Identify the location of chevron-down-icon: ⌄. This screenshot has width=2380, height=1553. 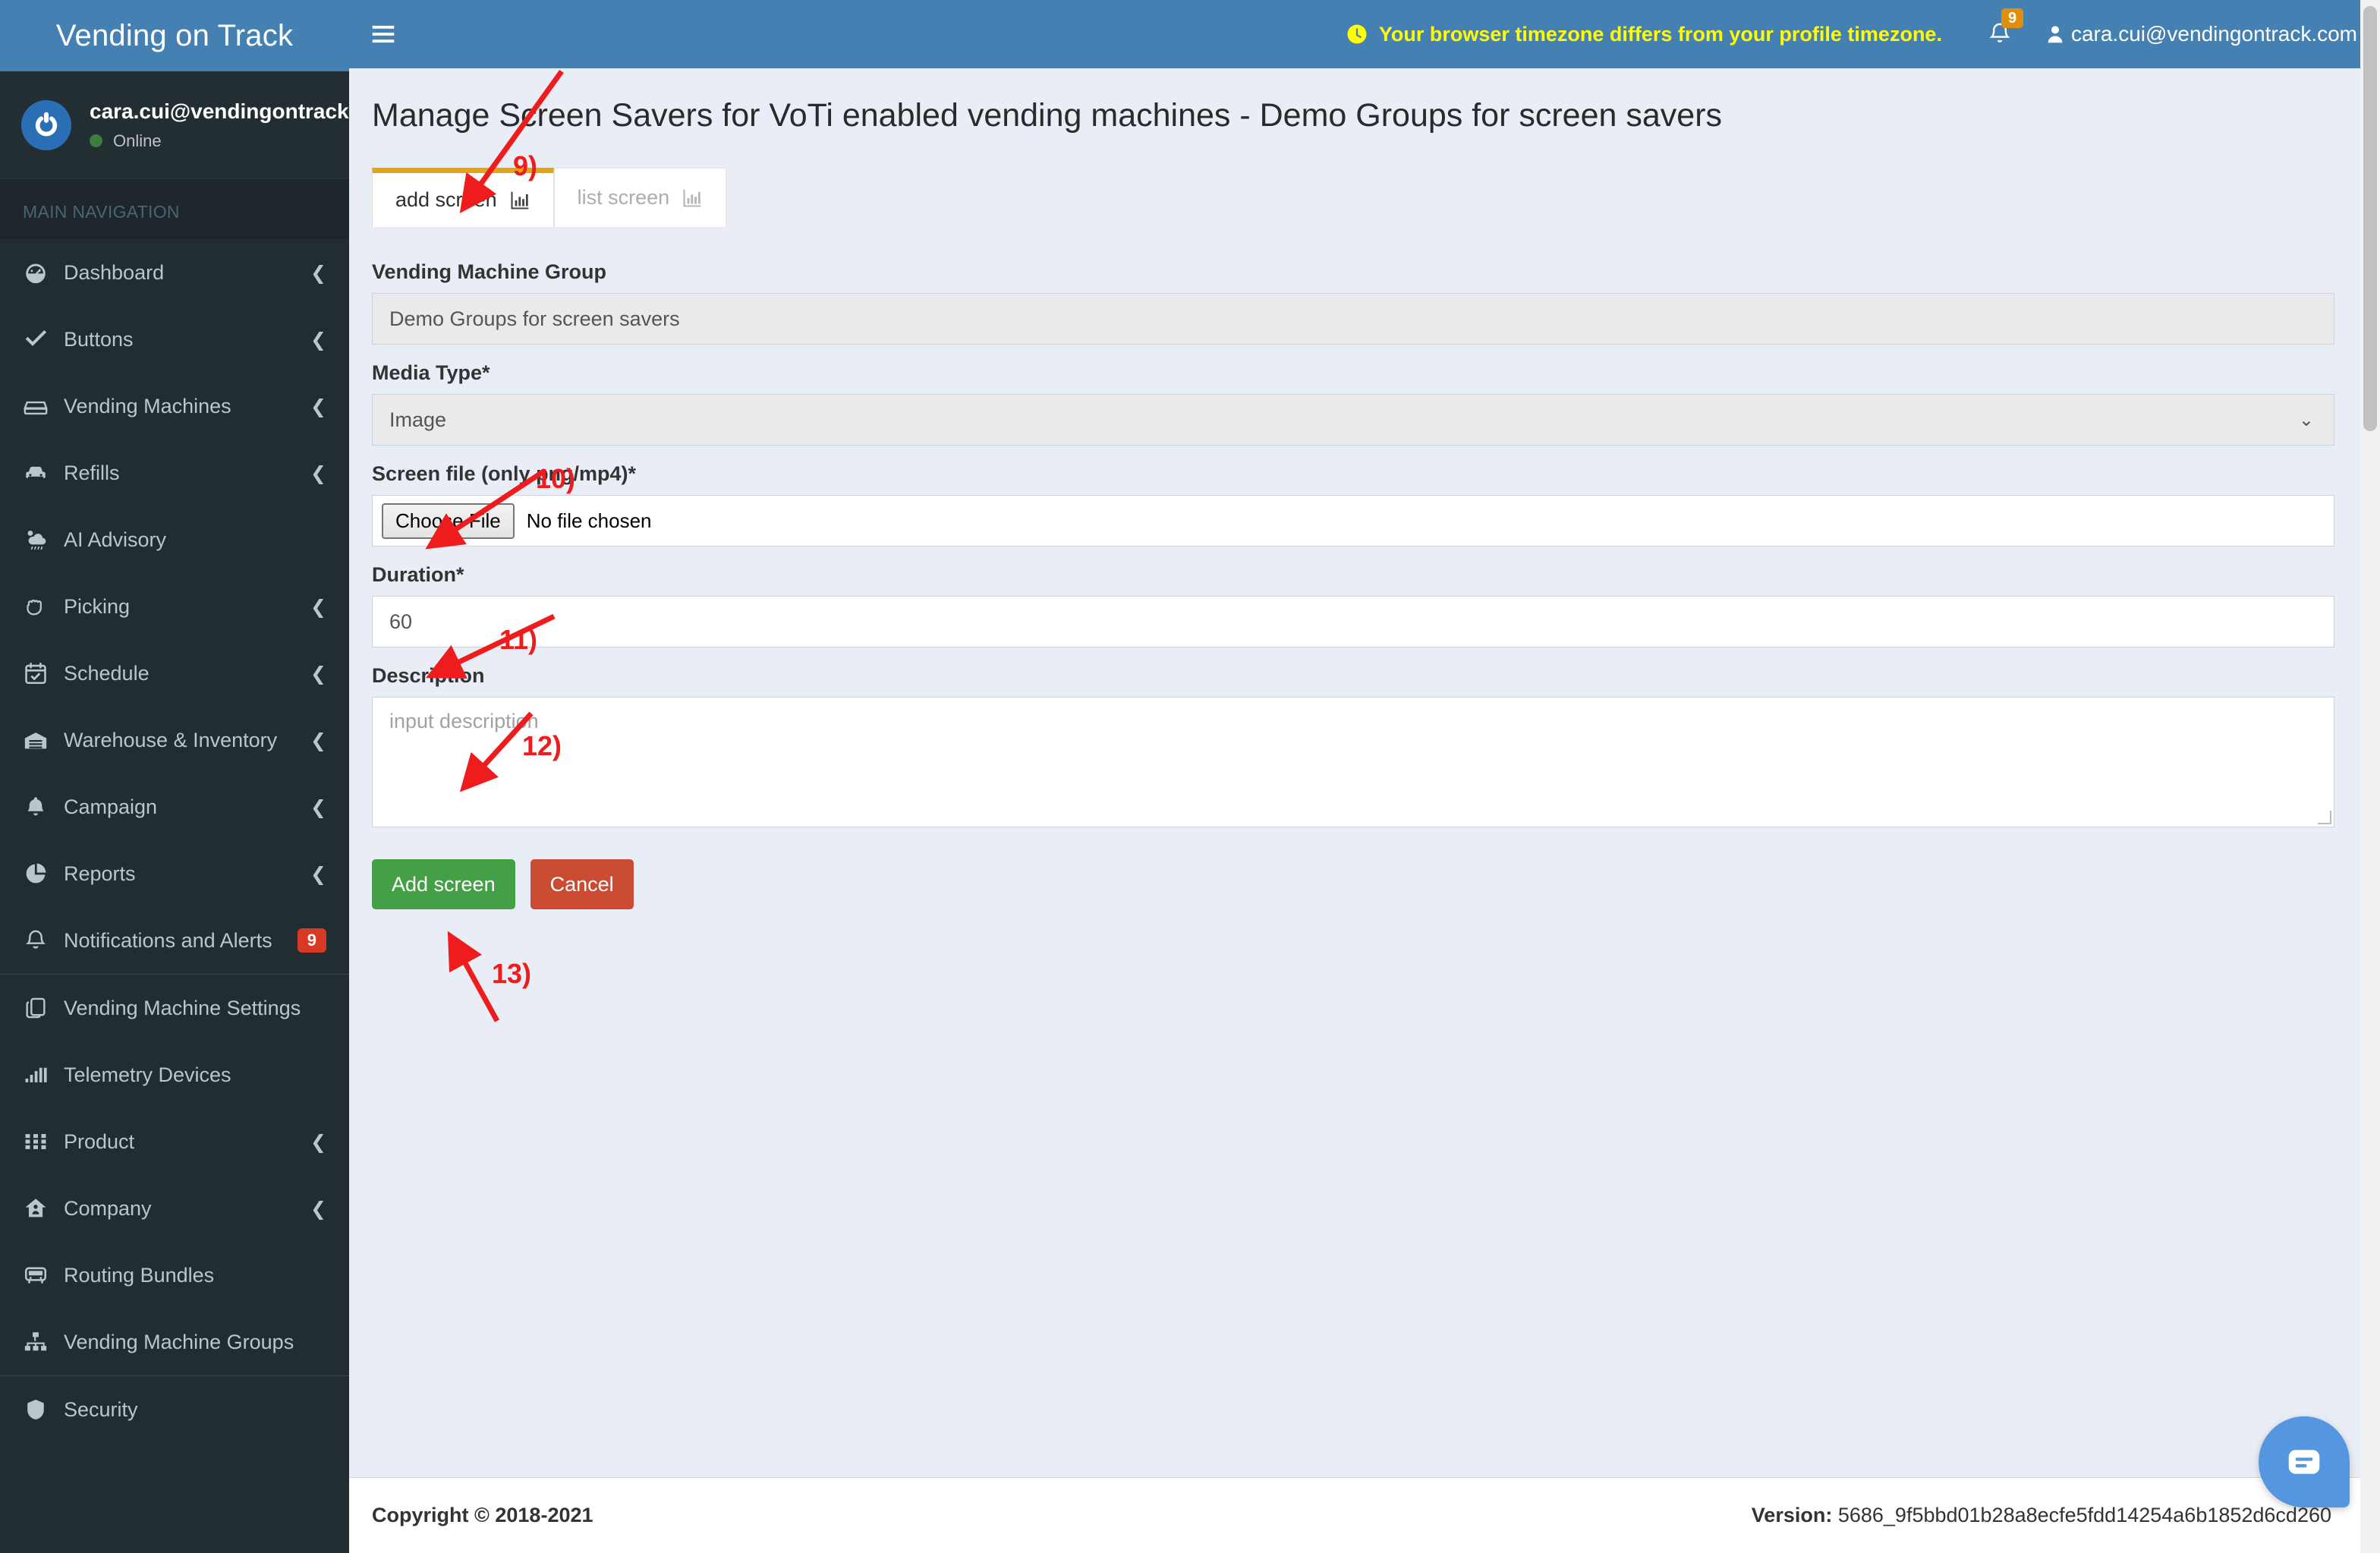
(2306, 419).